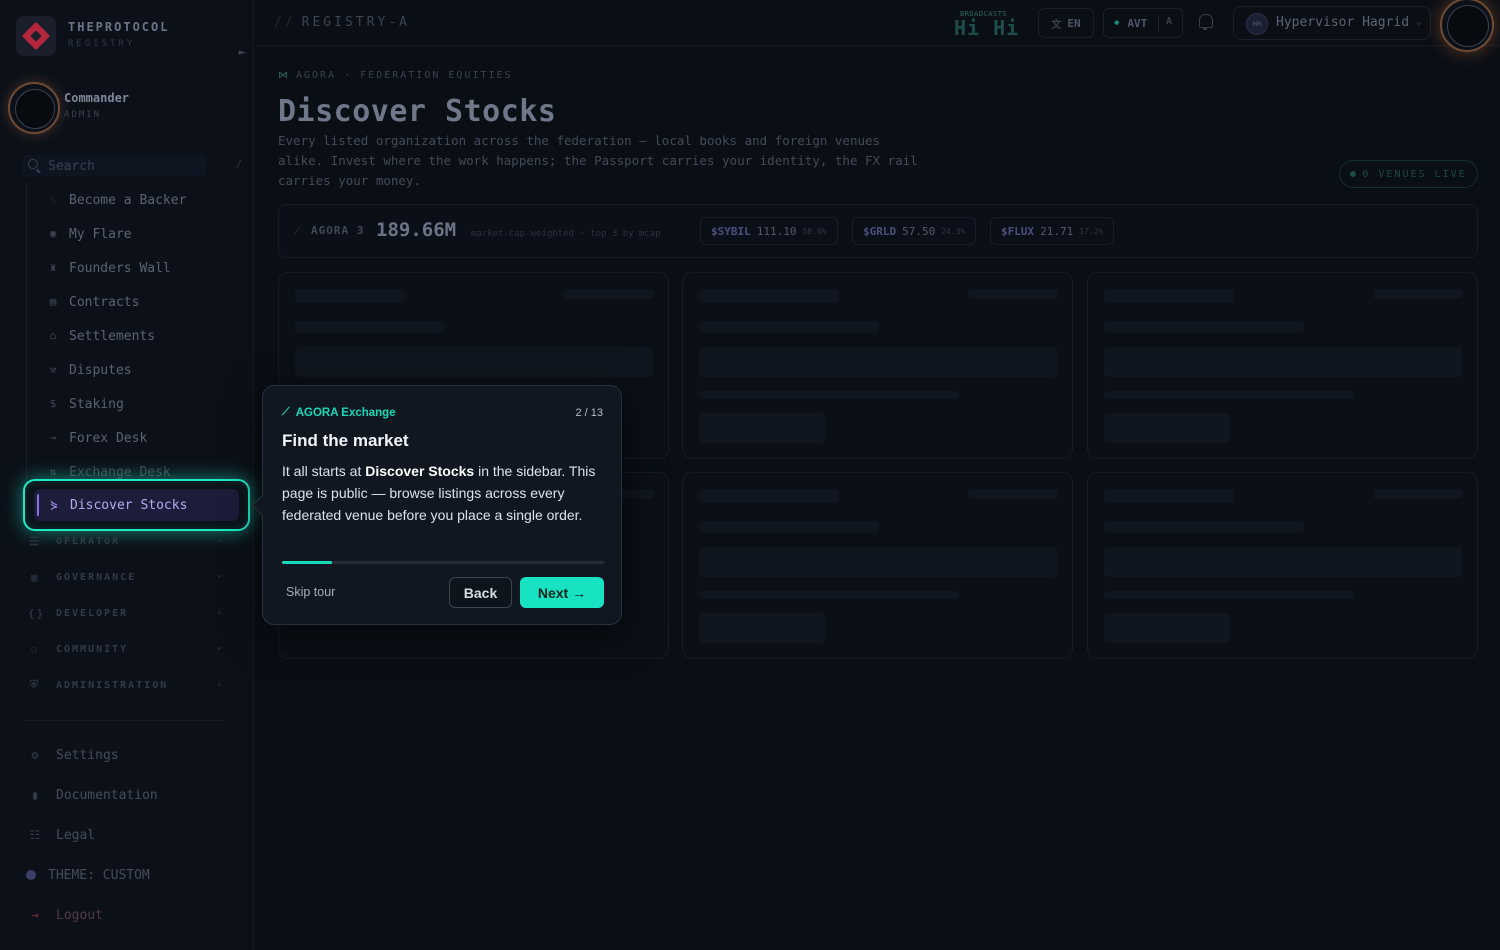 Image resolution: width=1500 pixels, height=950 pixels. Describe the element at coordinates (128, 108) in the screenshot. I see `user-card: Commander ADMIN` at that location.